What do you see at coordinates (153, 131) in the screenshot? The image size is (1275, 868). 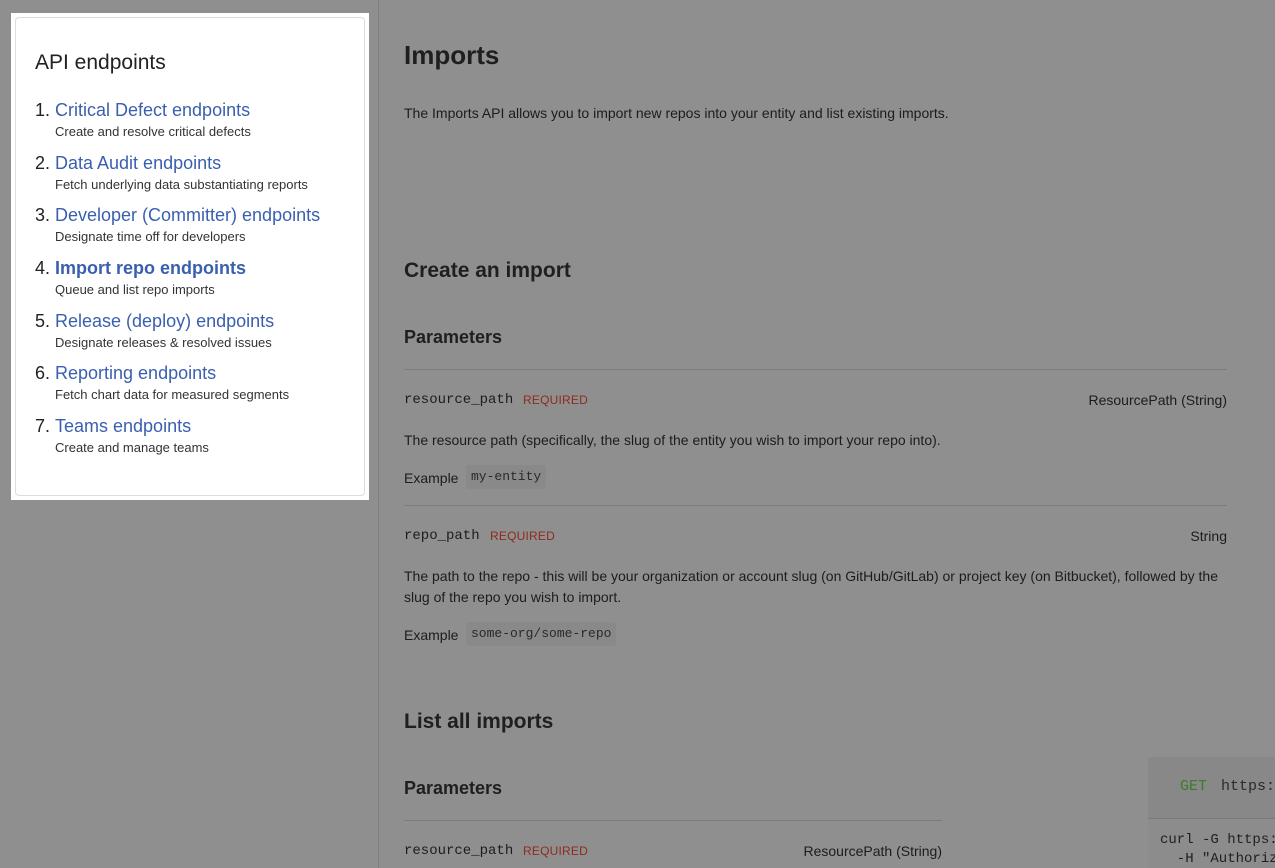 I see `endpoint-description: Create and resolve critical defects` at bounding box center [153, 131].